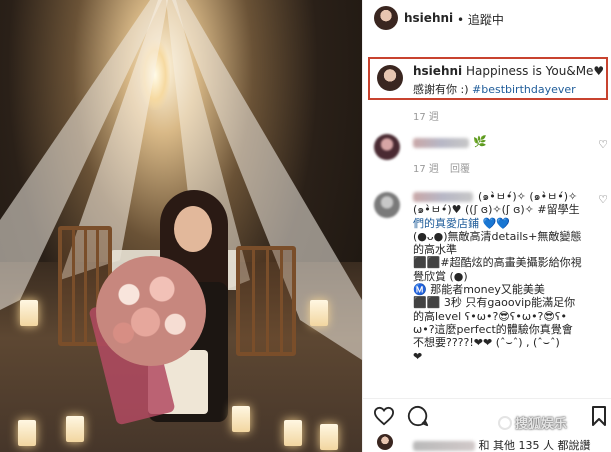  Describe the element at coordinates (460, 167) in the screenshot. I see `comment-reply-link: 回覆` at that location.